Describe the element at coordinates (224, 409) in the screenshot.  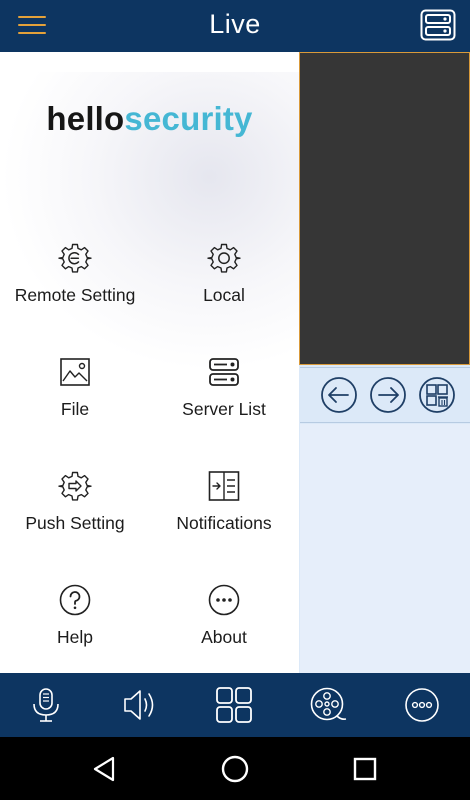
I see `menu-item-label: Server List` at that location.